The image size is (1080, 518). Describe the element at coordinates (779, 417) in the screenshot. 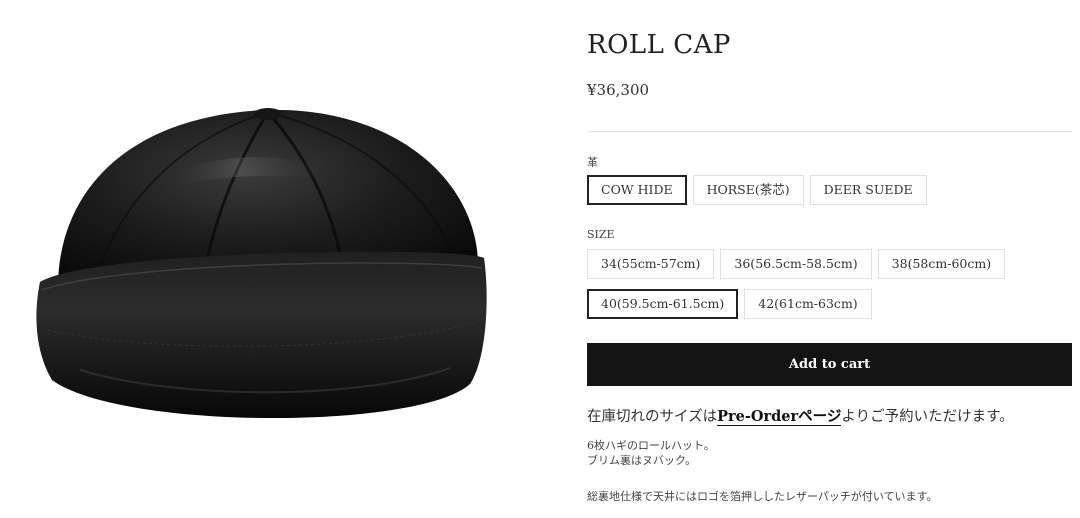

I see `preorder-page-link: Pre-Orderページ` at that location.